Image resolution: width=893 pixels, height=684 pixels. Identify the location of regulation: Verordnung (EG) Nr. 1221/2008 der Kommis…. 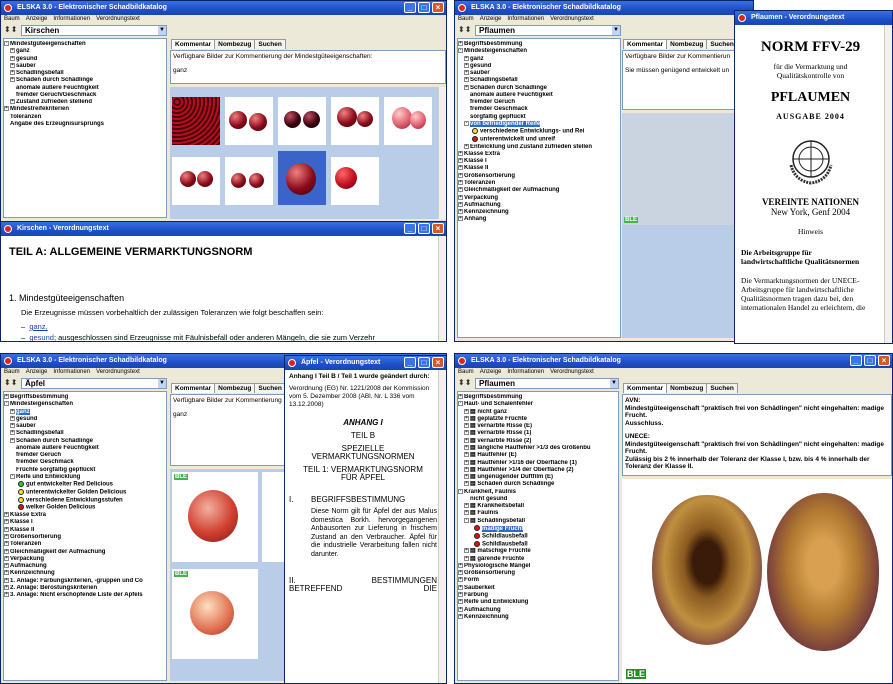
(359, 388).